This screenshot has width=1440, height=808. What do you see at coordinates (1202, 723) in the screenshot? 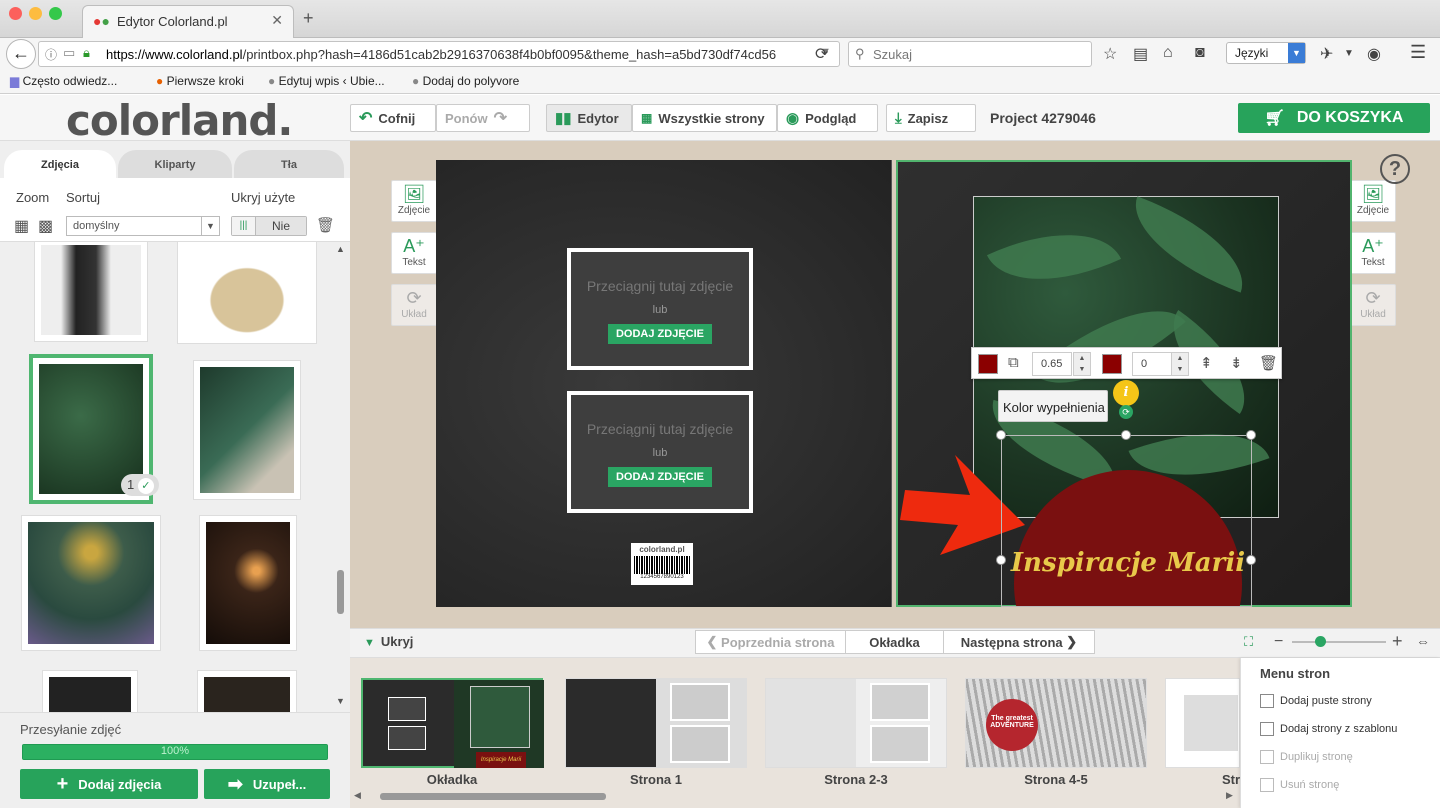
I see `thumb-page-next` at bounding box center [1202, 723].